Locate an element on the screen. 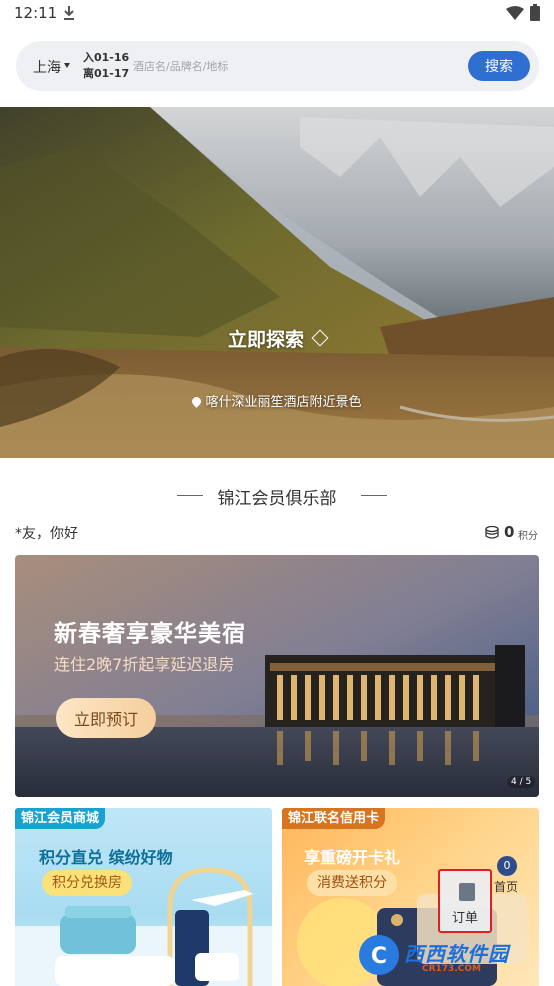 The image size is (554, 986). hero-location-label: 喀什深业丽笙酒店附近景色 is located at coordinates (283, 402).